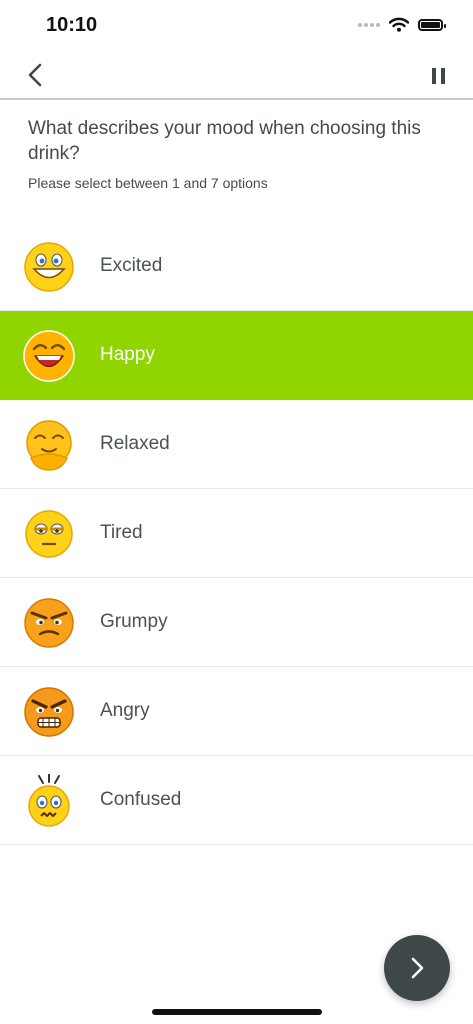 The width and height of the screenshot is (473, 1024). Describe the element at coordinates (131, 265) in the screenshot. I see `option-label: Excited` at that location.